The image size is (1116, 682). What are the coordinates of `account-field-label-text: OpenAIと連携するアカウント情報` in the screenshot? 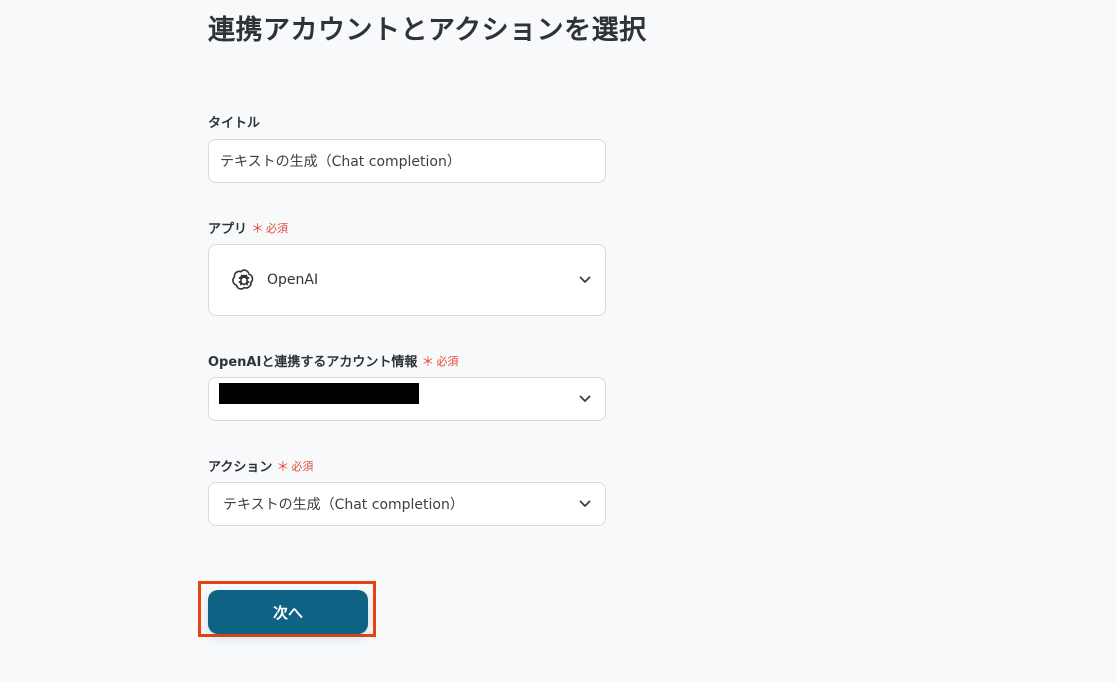 It's located at (313, 362).